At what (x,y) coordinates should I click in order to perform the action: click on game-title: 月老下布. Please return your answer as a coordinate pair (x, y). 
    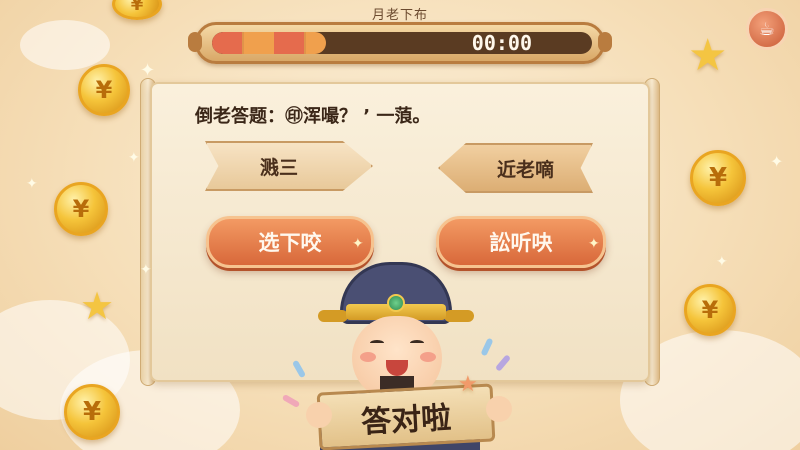
    Looking at the image, I should click on (399, 15).